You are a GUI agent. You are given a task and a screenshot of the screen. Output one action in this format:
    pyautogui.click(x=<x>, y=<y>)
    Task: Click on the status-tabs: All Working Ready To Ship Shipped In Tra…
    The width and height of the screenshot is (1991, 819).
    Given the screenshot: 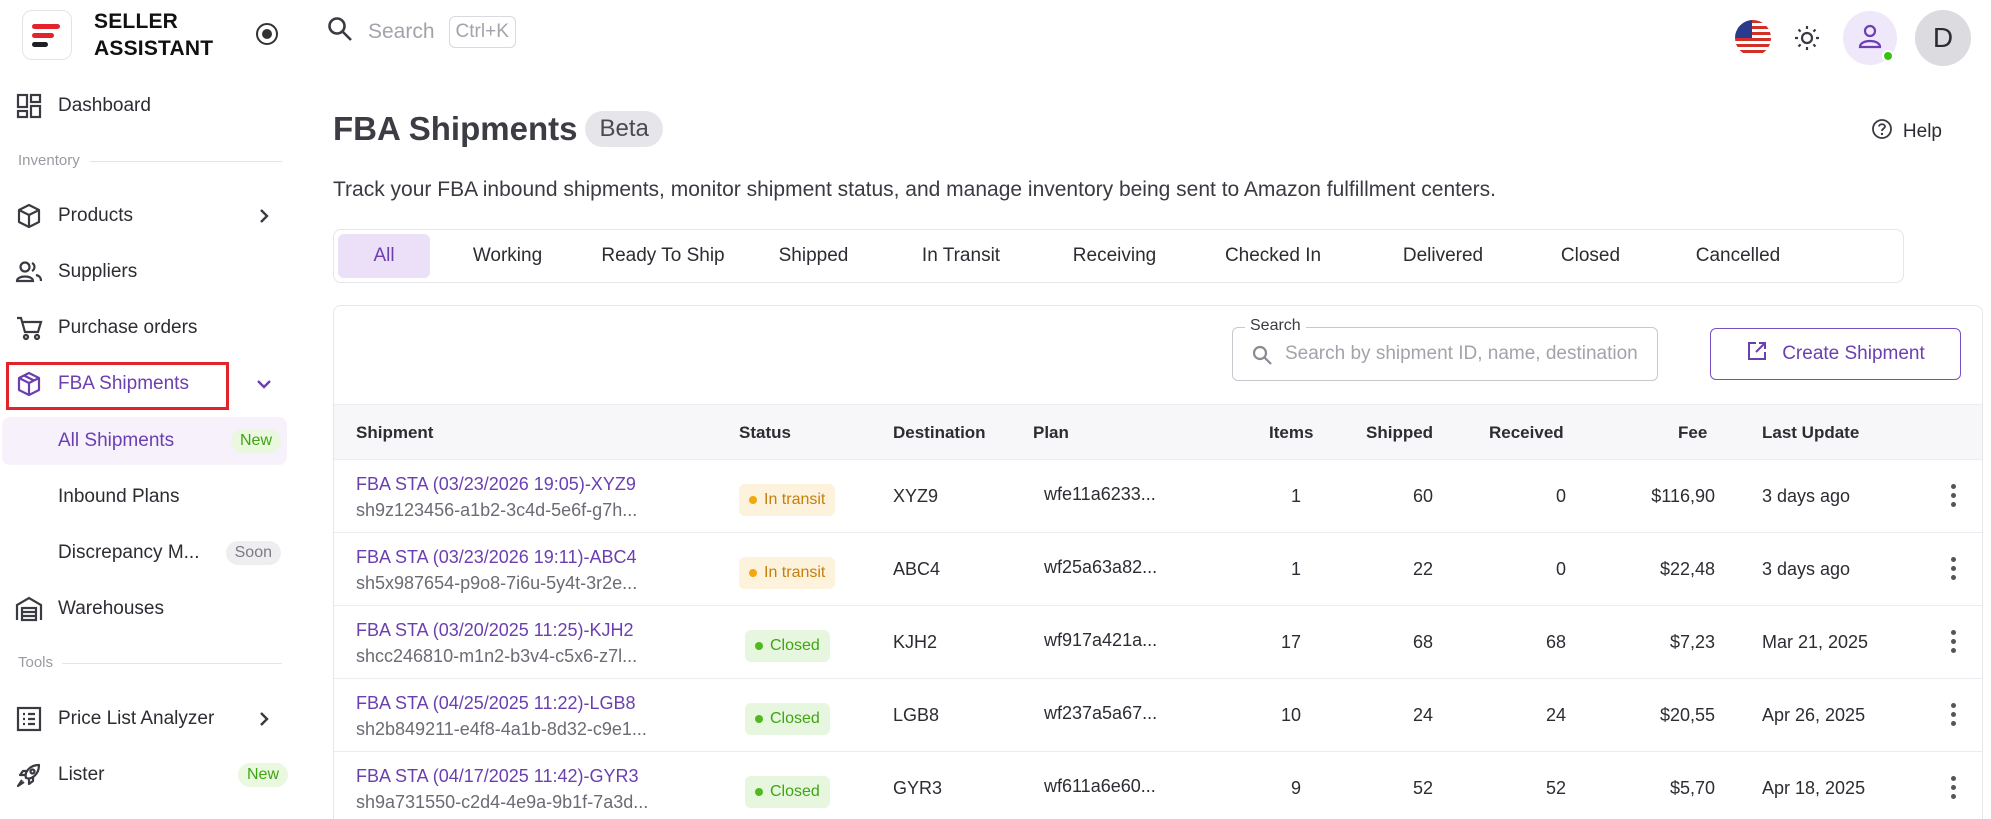 What is the action you would take?
    pyautogui.click(x=1118, y=256)
    